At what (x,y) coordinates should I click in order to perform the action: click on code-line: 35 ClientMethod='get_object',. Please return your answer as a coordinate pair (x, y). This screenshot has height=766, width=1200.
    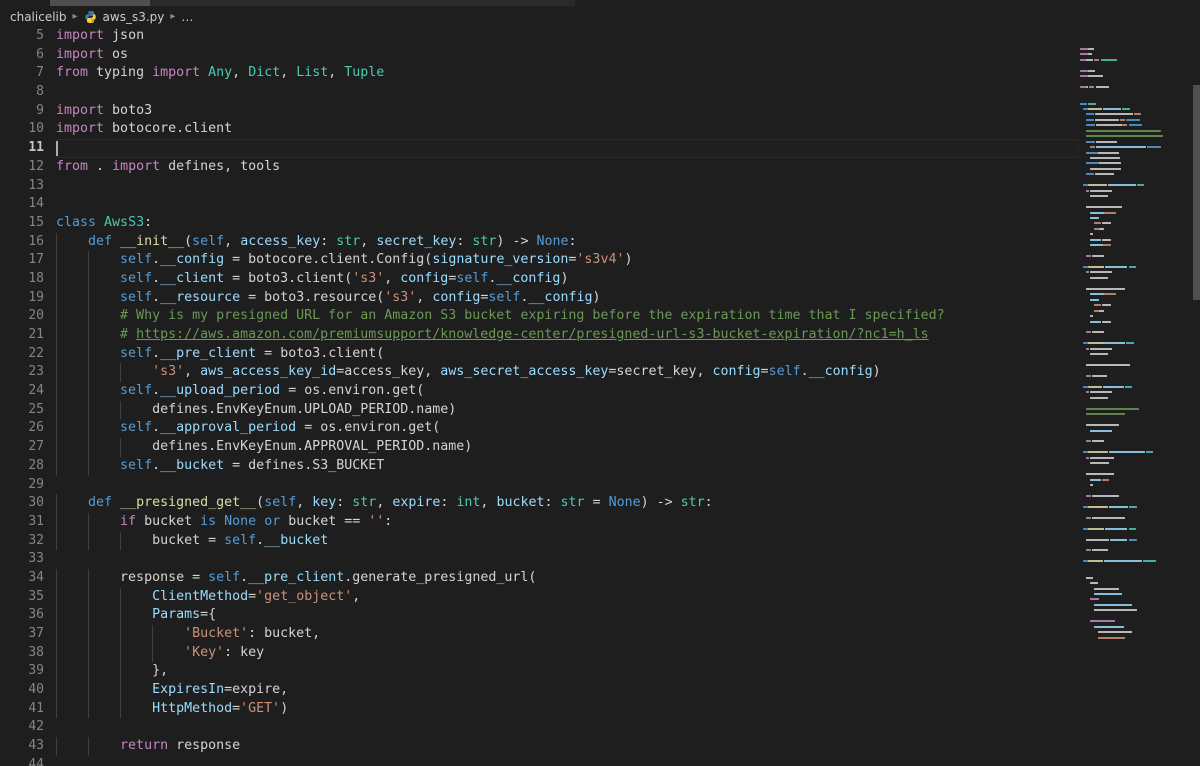
    Looking at the image, I should click on (600, 597).